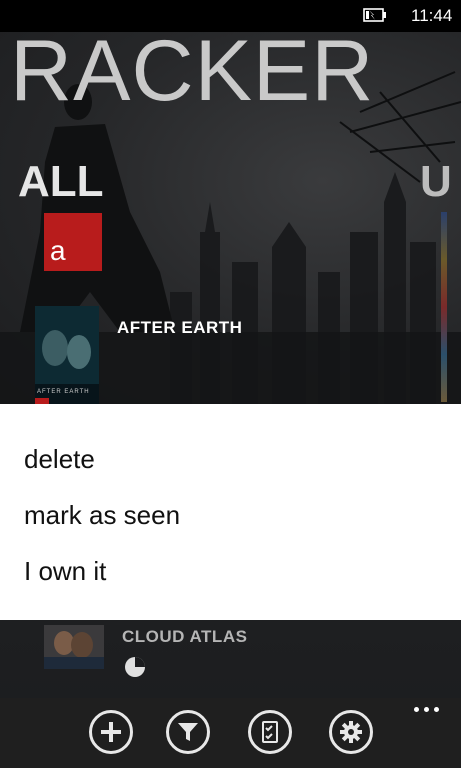 The image size is (461, 768). Describe the element at coordinates (185, 355) in the screenshot. I see `movie-list-item: AFTER EARTH AFTER EARTH` at that location.